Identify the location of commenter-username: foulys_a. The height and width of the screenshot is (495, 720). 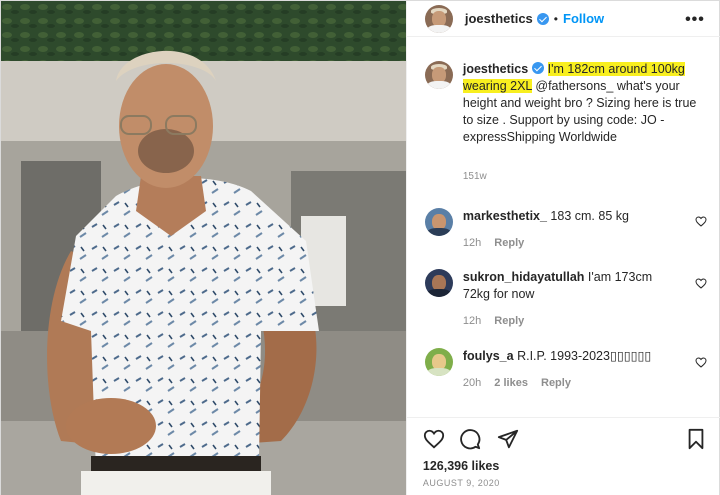
(488, 356).